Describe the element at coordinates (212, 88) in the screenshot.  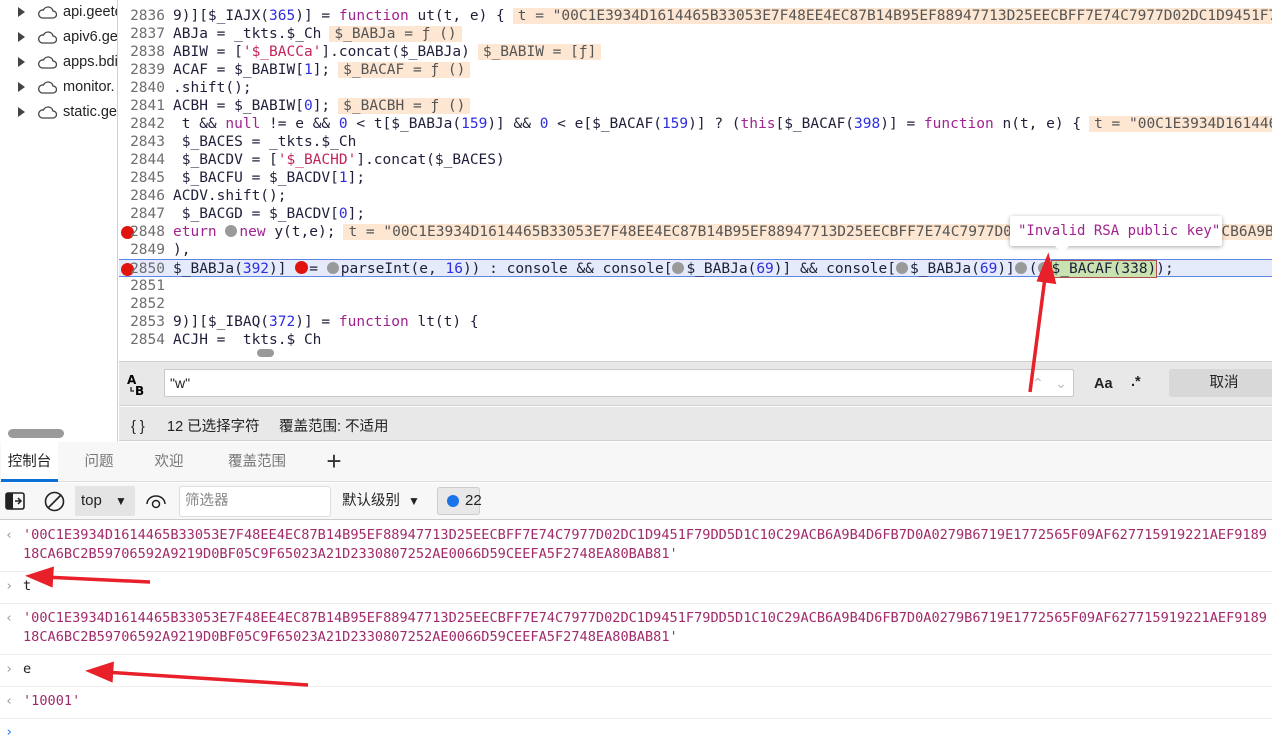
I see `code-token: .shift();` at that location.